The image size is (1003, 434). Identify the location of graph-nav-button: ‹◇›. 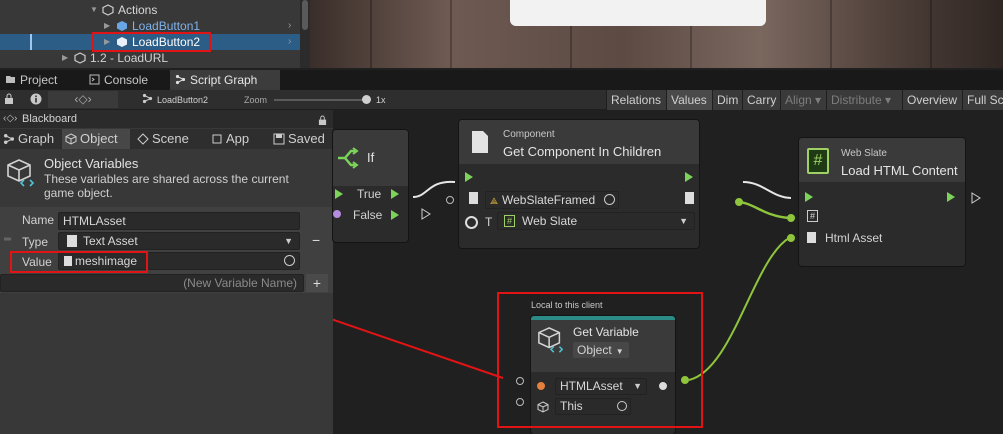
(83, 99).